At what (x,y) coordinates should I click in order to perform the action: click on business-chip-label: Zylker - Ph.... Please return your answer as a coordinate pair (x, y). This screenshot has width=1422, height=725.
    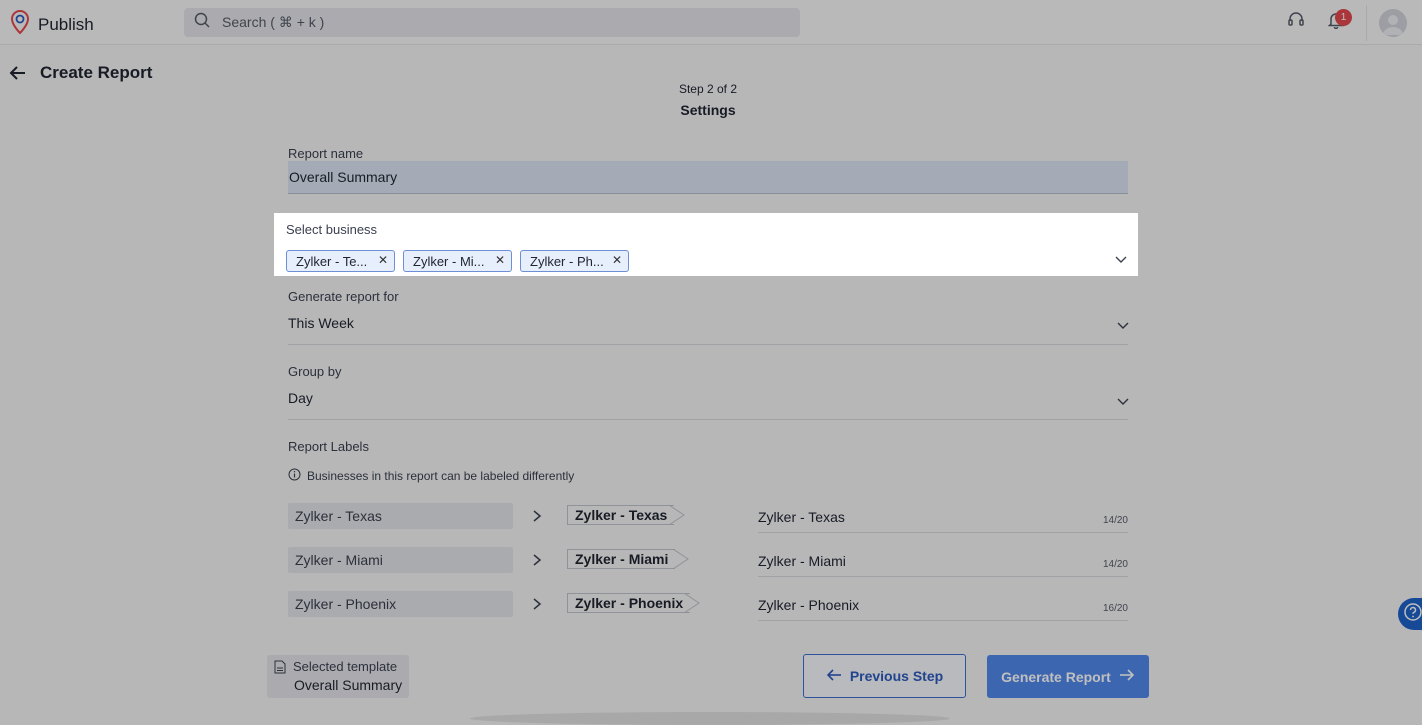
    Looking at the image, I should click on (567, 261).